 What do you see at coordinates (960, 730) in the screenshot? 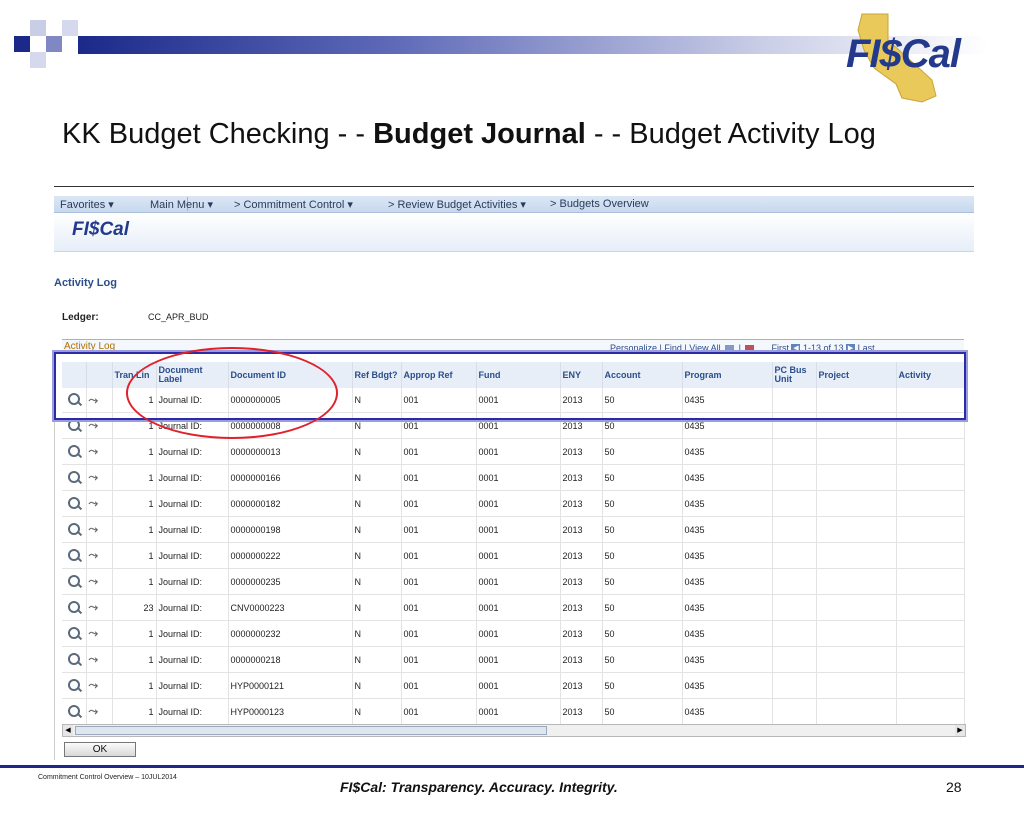
I see `scroll-right-arrow: ▶` at bounding box center [960, 730].